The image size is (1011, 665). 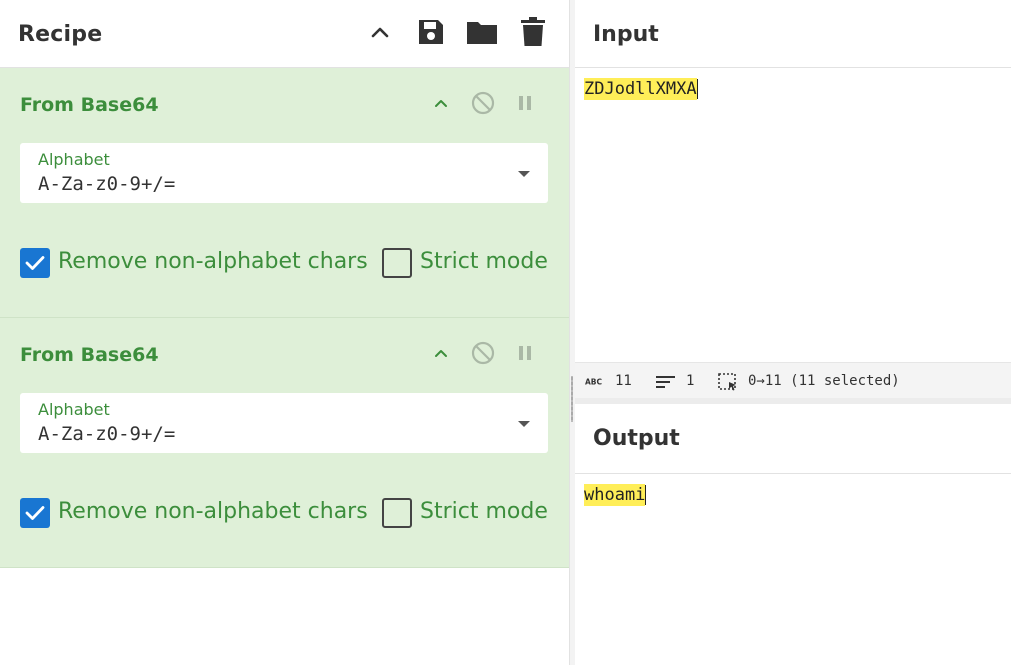 I want to click on output-text: whoami, so click(x=615, y=495).